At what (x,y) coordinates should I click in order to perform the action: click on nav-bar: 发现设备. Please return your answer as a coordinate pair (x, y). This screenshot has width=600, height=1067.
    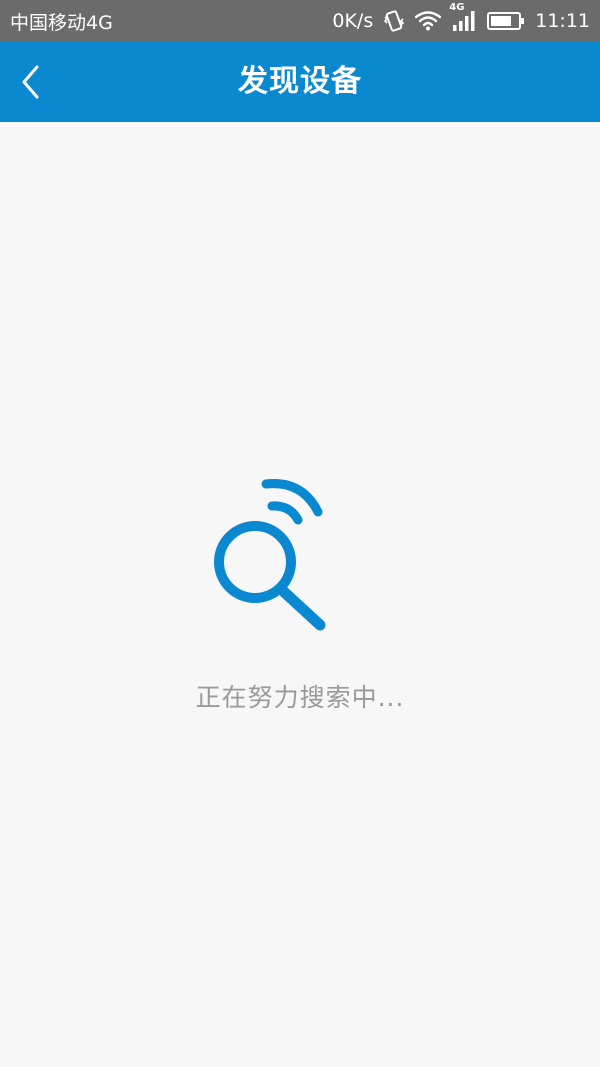
    Looking at the image, I should click on (300, 82).